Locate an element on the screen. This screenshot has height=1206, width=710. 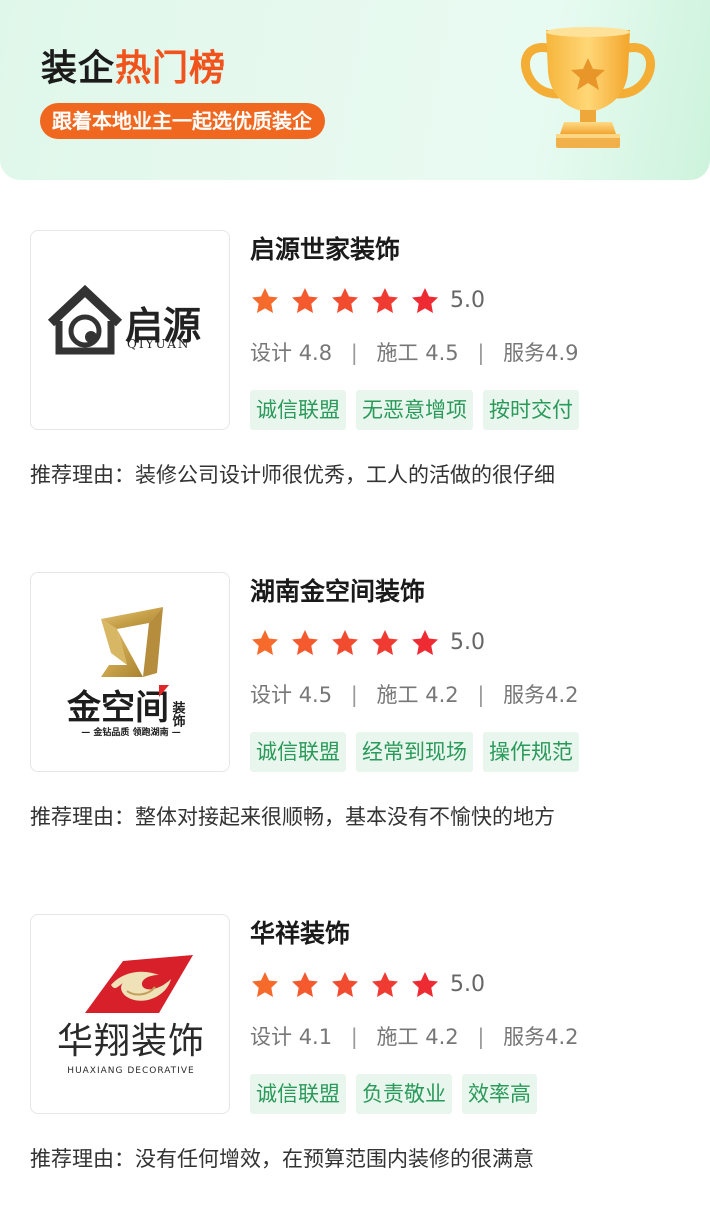
qiyuan-logo: 启源 QIYUAN is located at coordinates (124, 319).